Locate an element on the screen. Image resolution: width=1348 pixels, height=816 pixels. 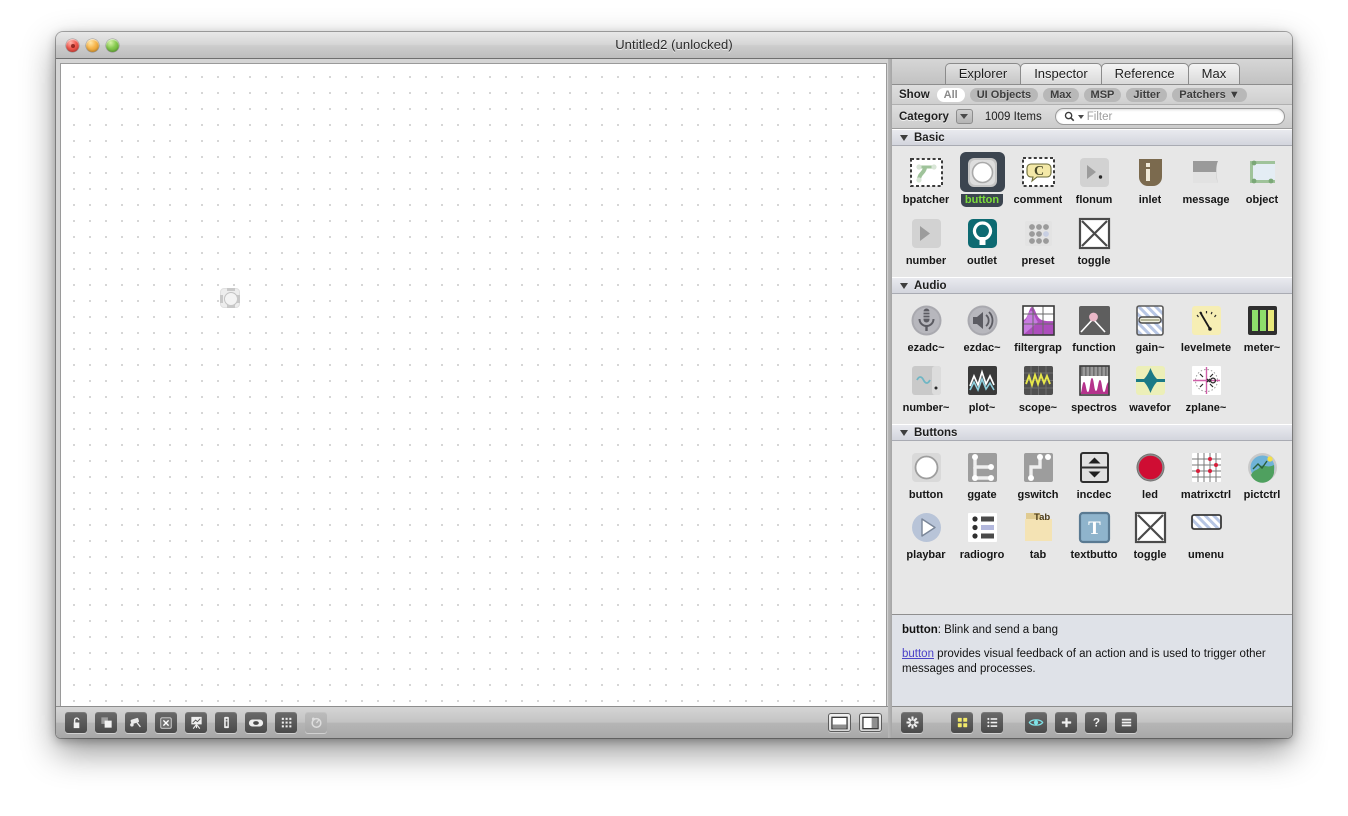
bang-ring-icon is located at coordinates (230, 298).